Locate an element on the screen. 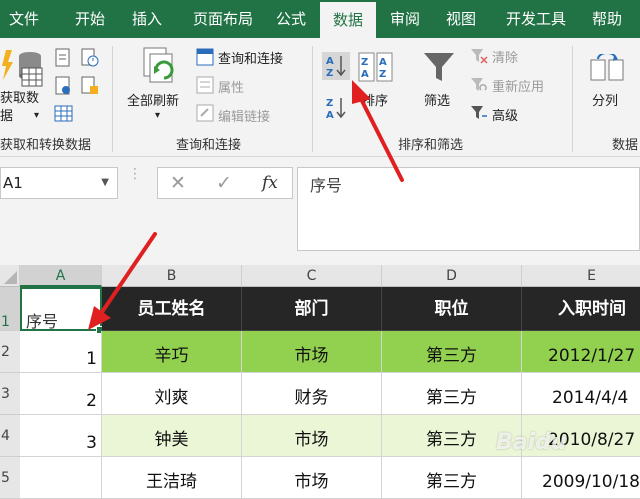 This screenshot has height=499, width=640. cell-c4: 市场 is located at coordinates (312, 436).